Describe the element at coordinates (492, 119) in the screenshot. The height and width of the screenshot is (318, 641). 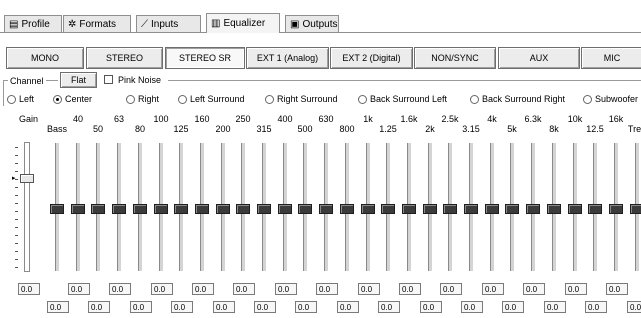
I see `band-label: 4k` at that location.